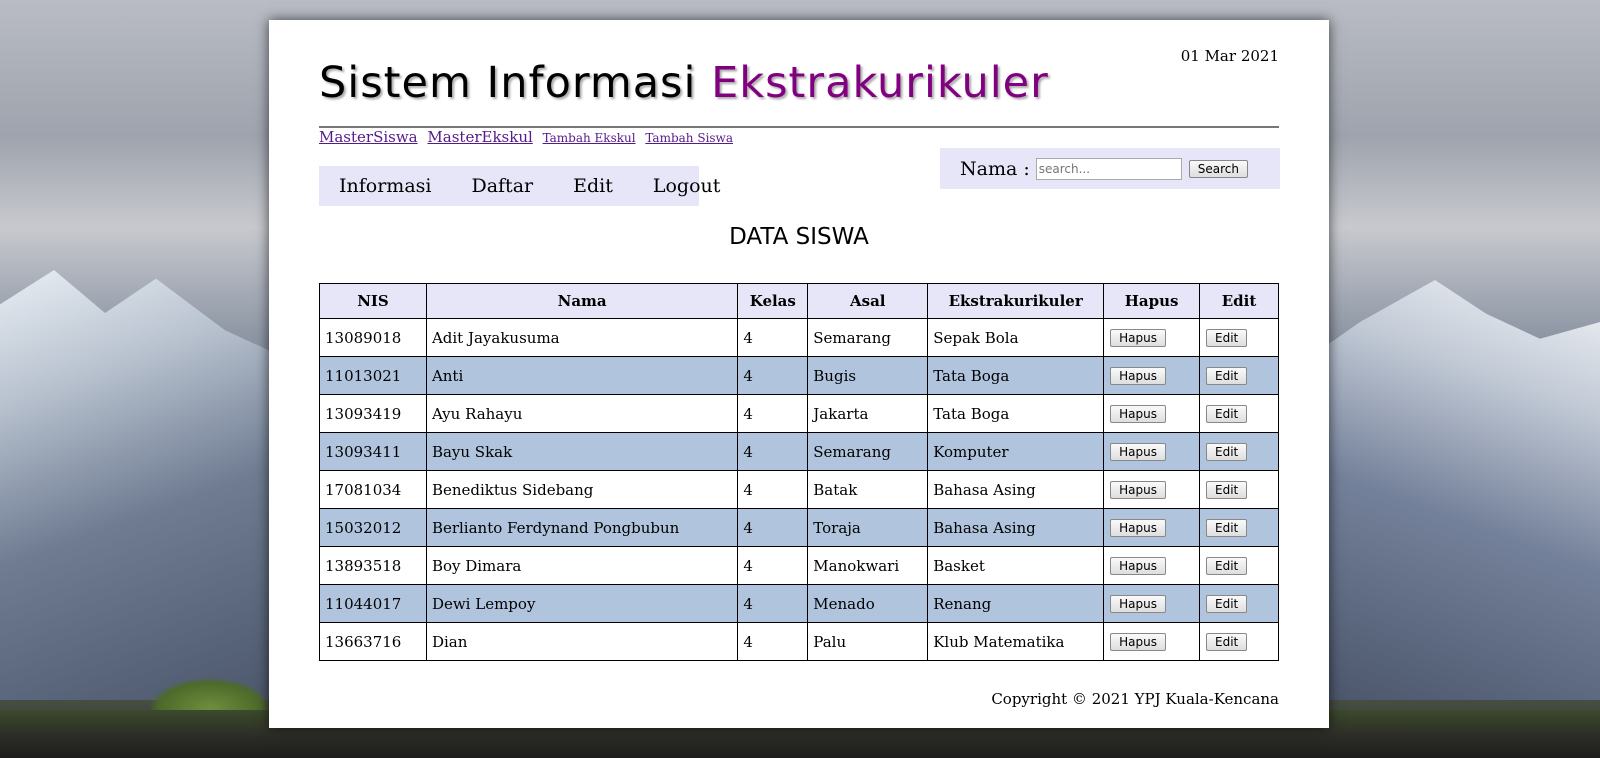  I want to click on cell-ekskul: Komputer, so click(1016, 451).